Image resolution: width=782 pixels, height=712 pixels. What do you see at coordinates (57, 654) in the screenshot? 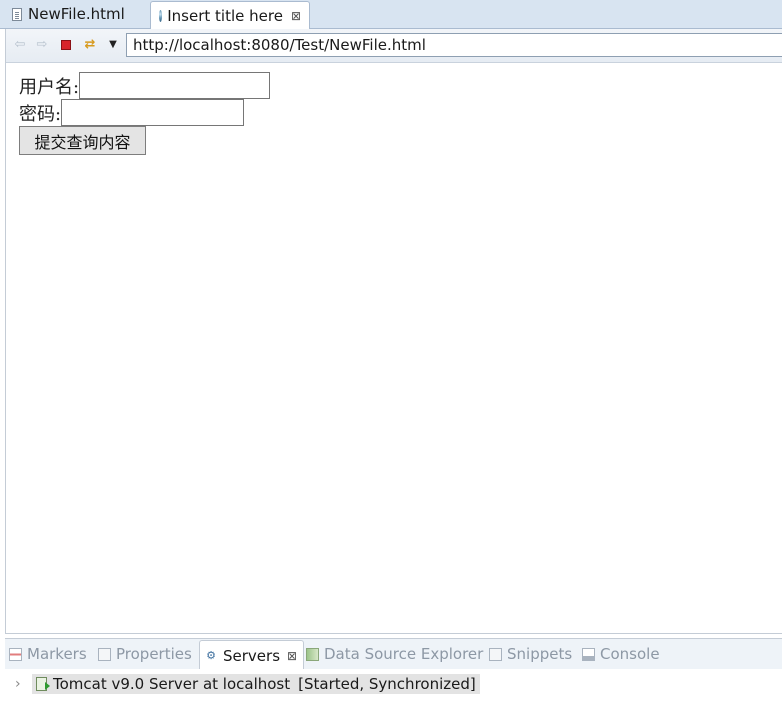
I see `tab-label: Markers` at bounding box center [57, 654].